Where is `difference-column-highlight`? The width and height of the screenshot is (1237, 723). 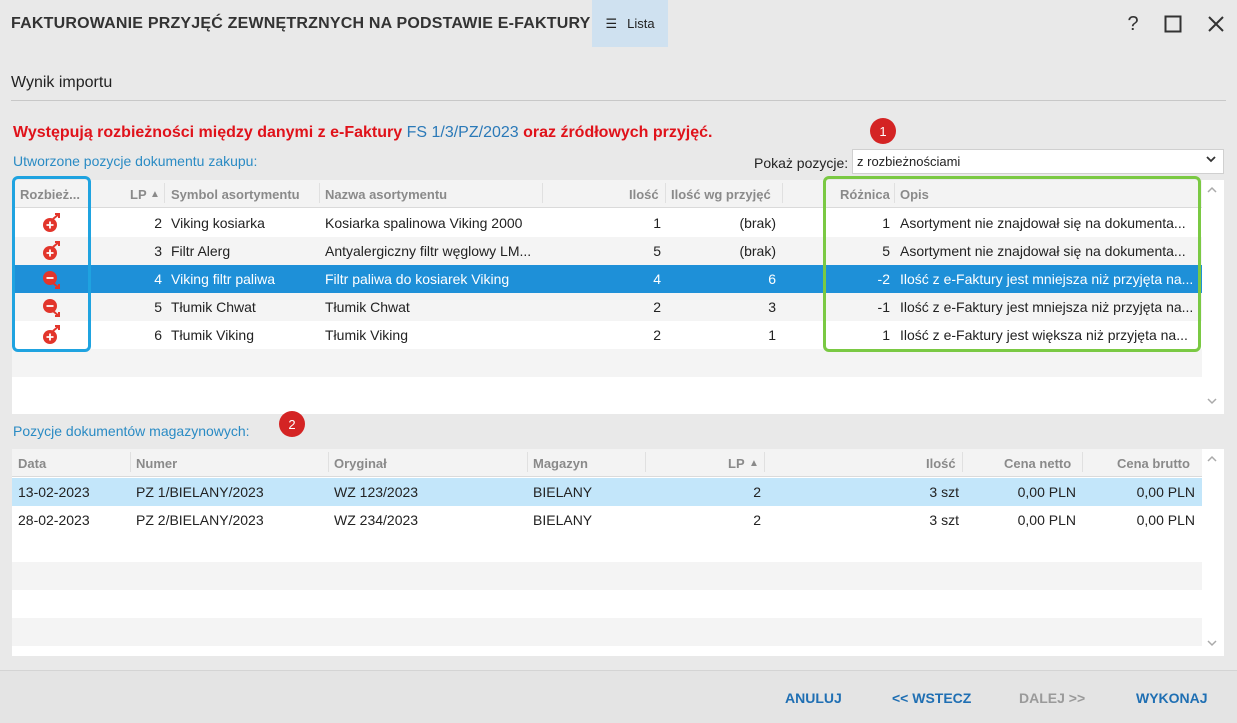 difference-column-highlight is located at coordinates (51, 264).